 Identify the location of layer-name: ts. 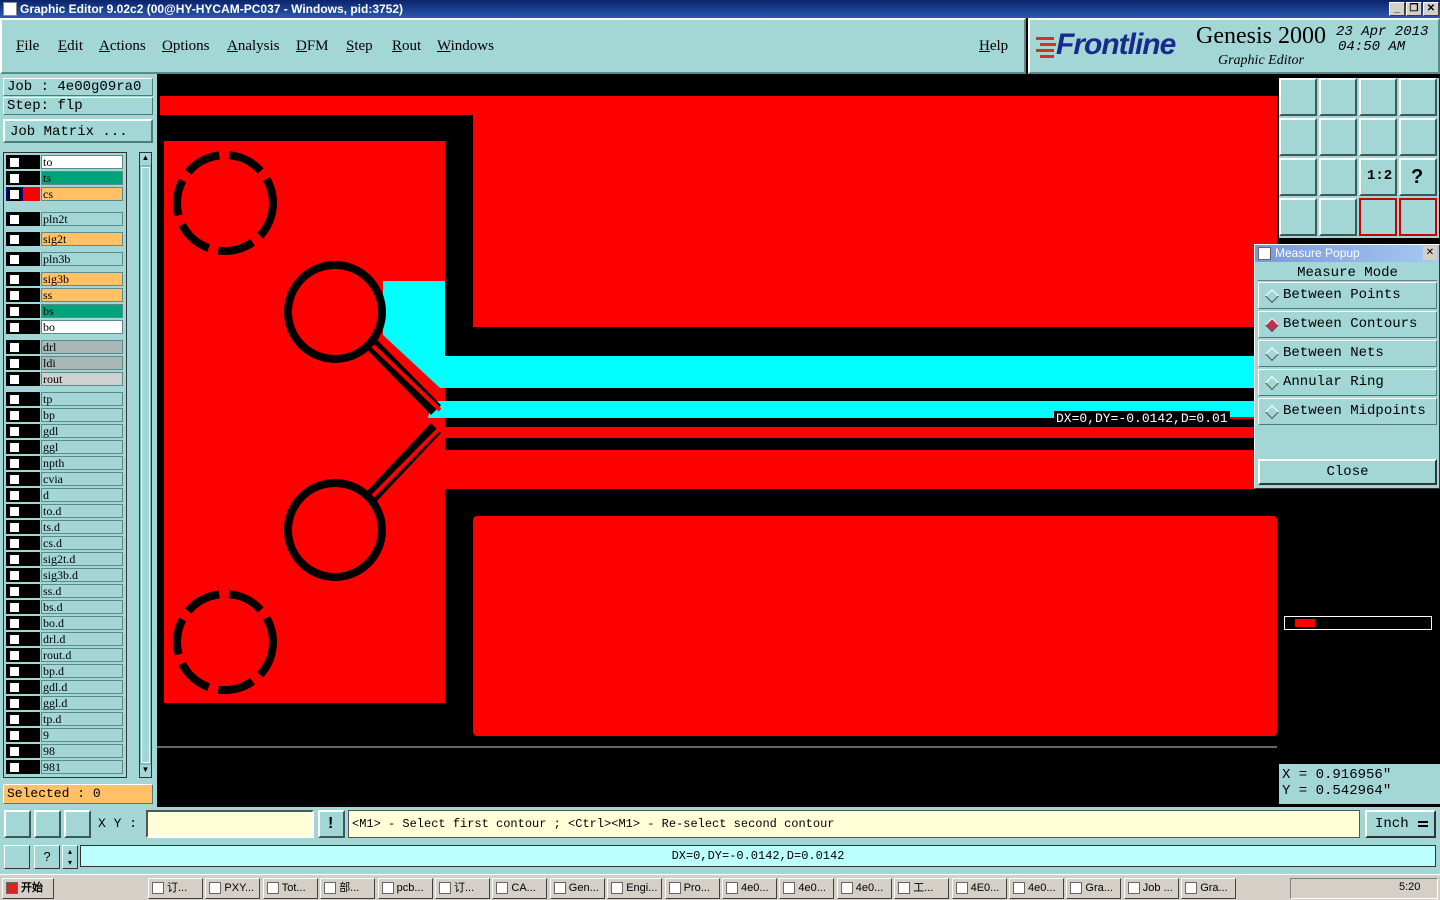
(82, 178).